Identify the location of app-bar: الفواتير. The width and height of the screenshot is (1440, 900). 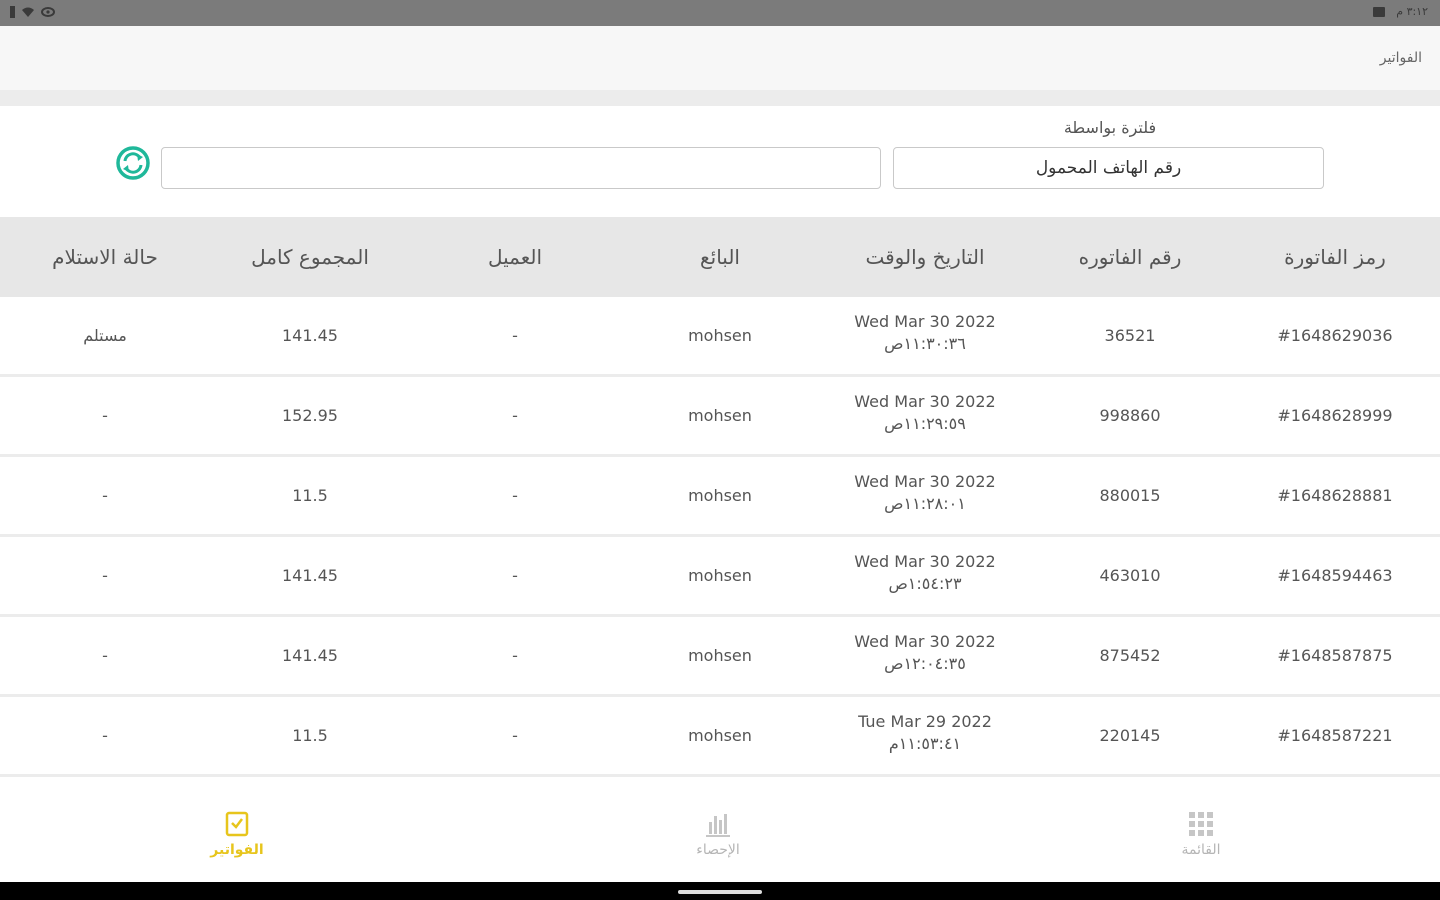
(720, 58).